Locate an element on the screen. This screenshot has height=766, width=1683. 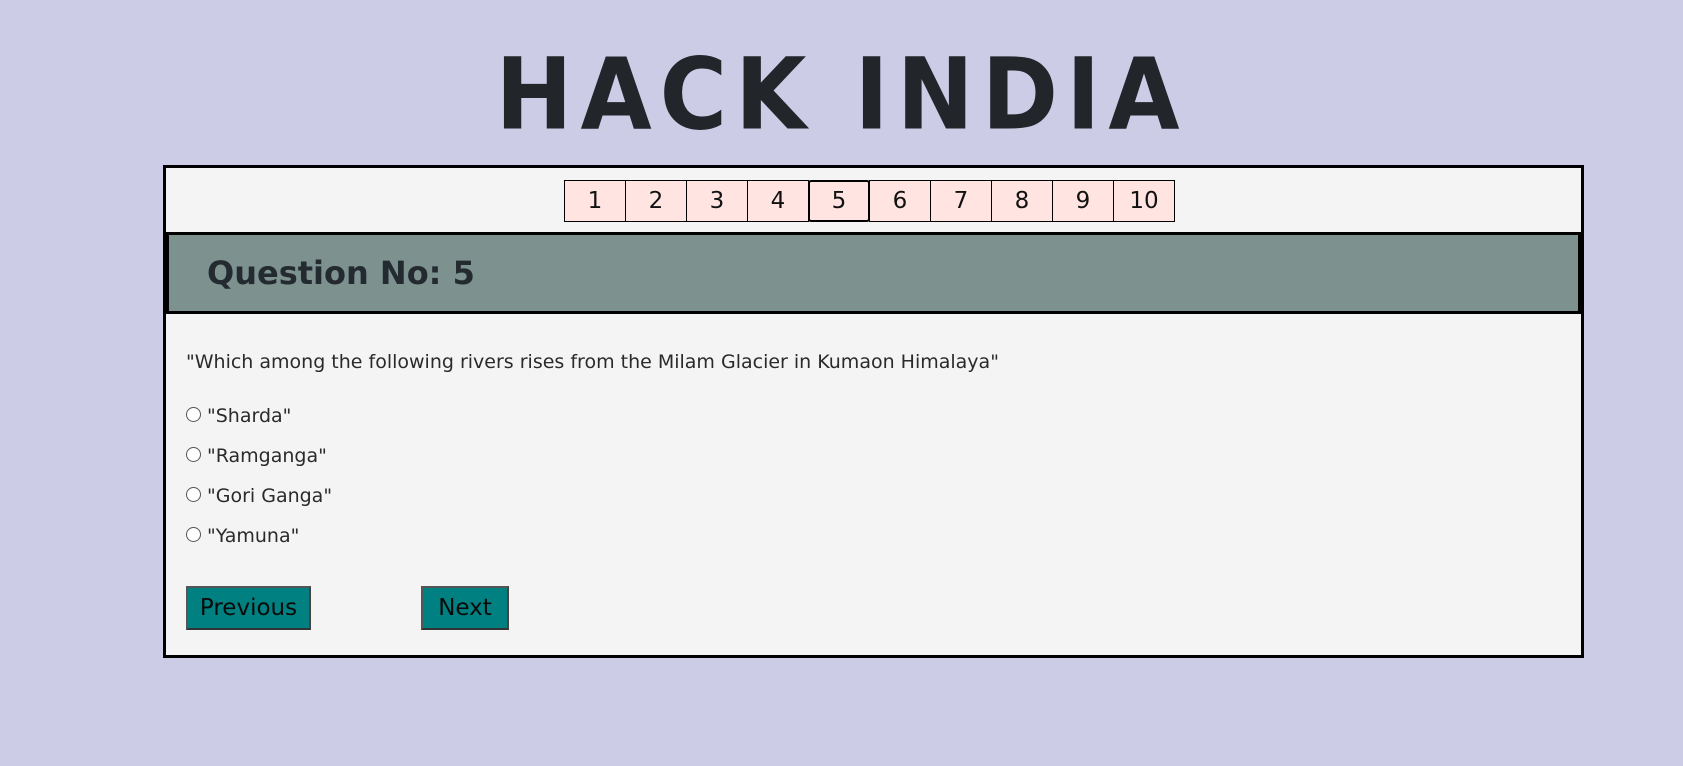
answer-option-label: "Gori Ganga" is located at coordinates (270, 496).